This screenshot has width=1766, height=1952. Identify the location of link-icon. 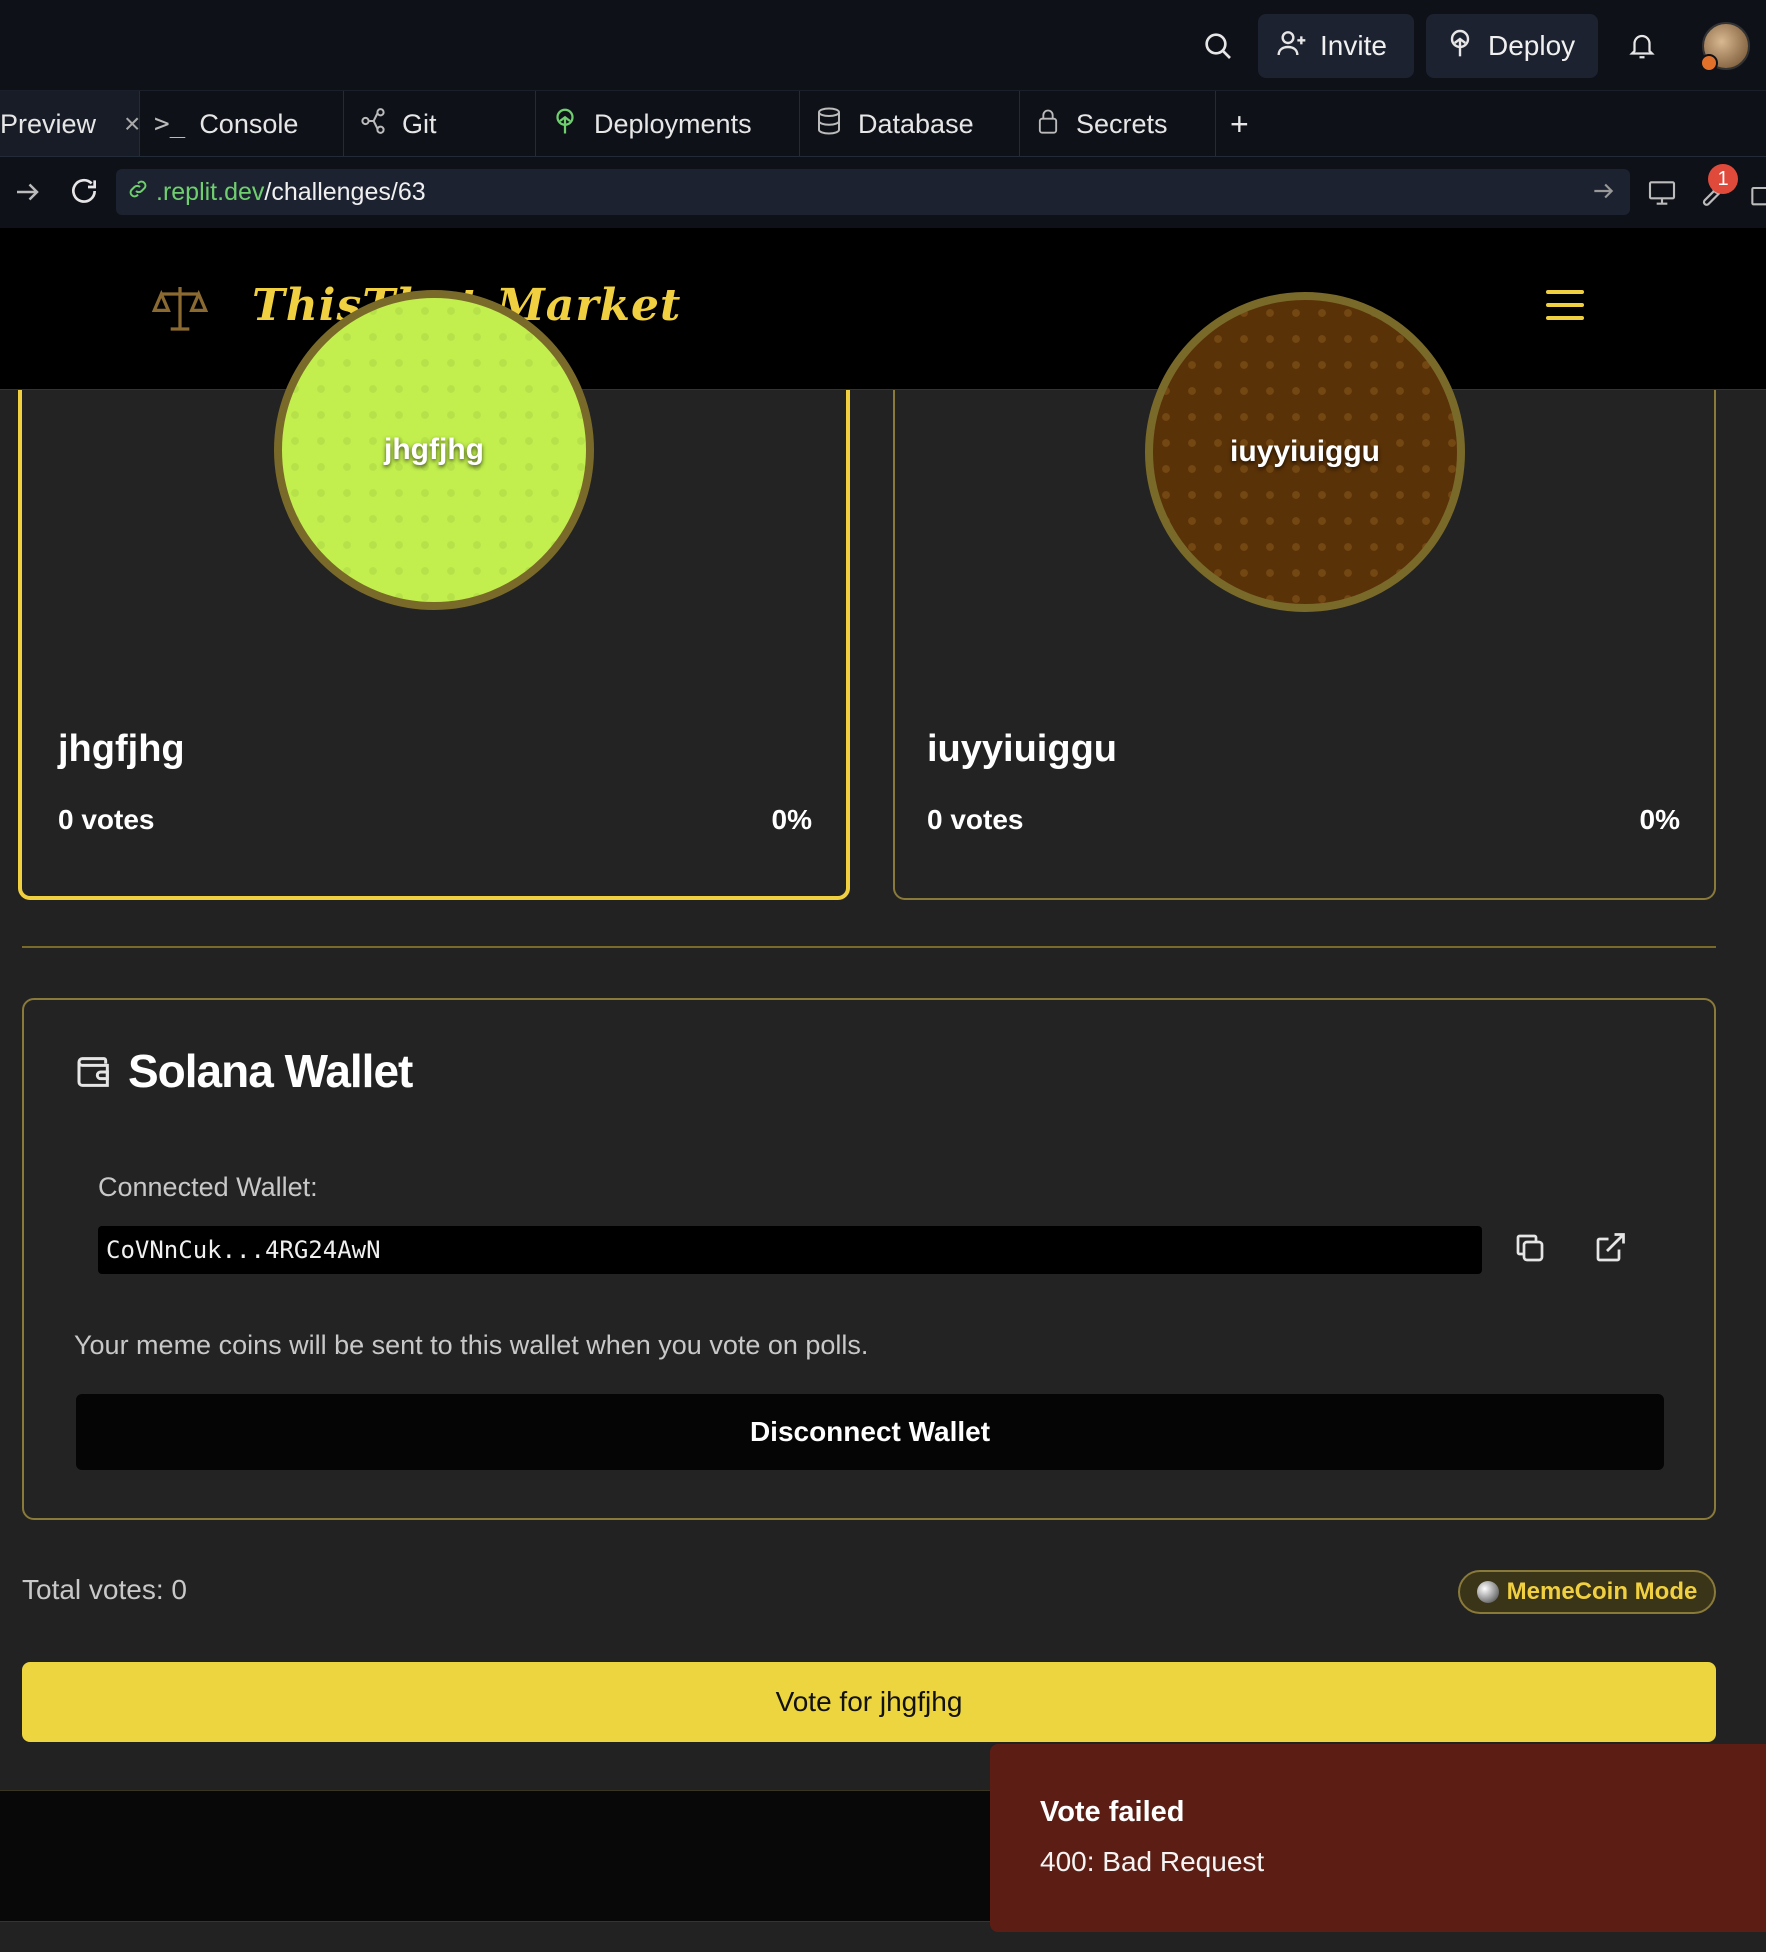
(138, 192).